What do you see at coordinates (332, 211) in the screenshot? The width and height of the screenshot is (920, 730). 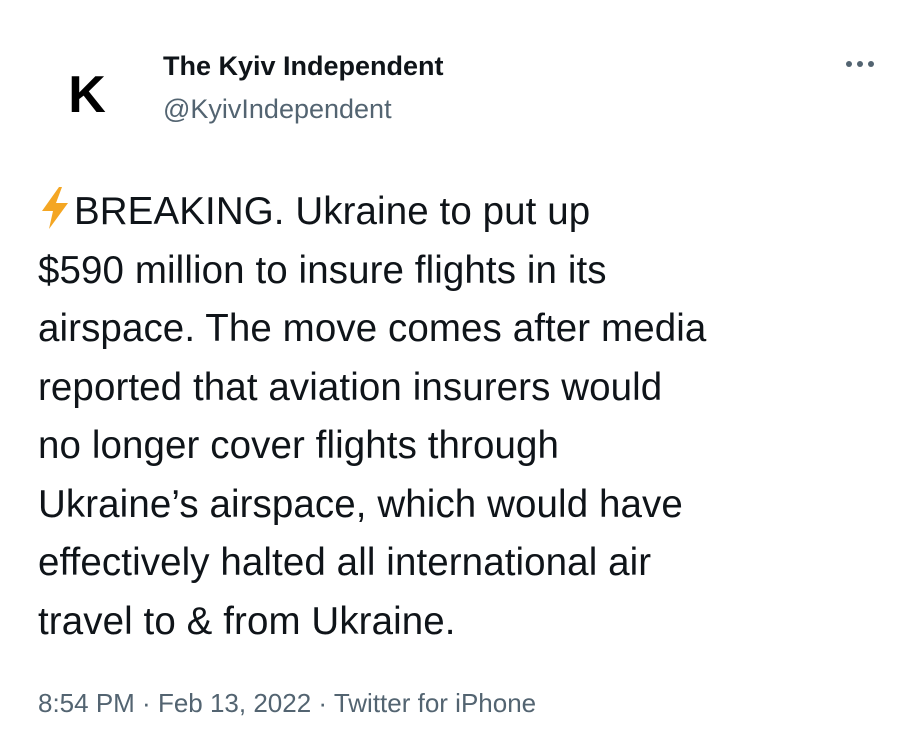 I see `tweet-text-line-0: BREAKING. Ukraine to put up` at bounding box center [332, 211].